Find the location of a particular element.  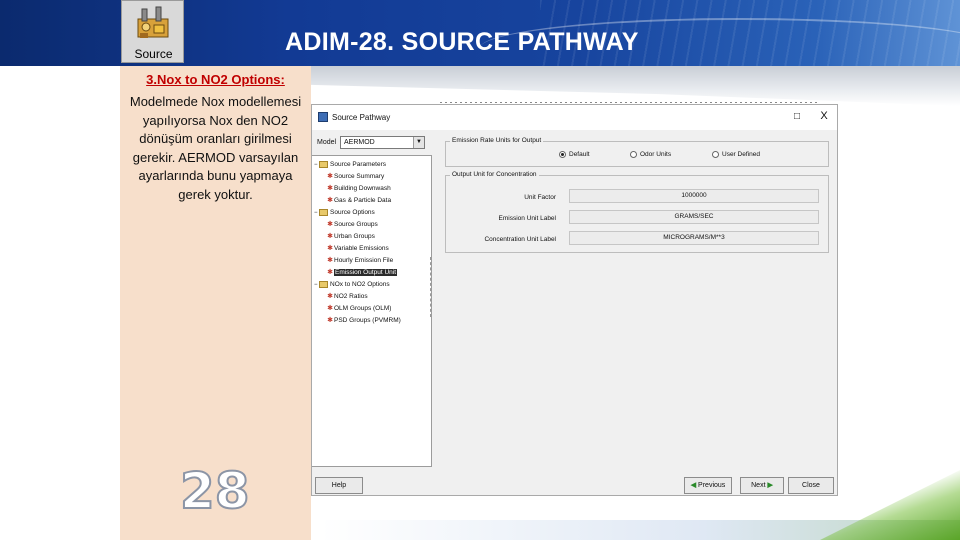

tree-scrollbar is located at coordinates (433, 287).